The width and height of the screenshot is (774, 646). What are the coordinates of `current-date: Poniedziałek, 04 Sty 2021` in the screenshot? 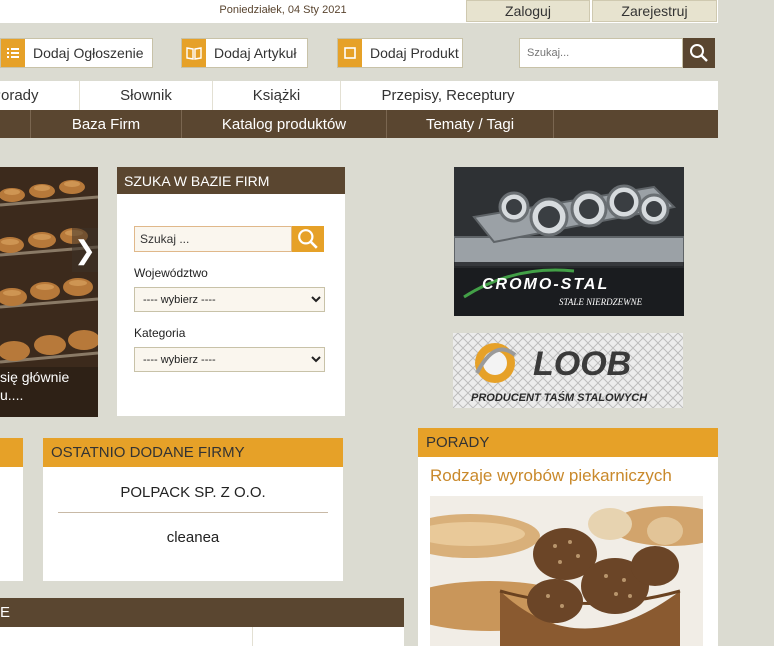 It's located at (283, 10).